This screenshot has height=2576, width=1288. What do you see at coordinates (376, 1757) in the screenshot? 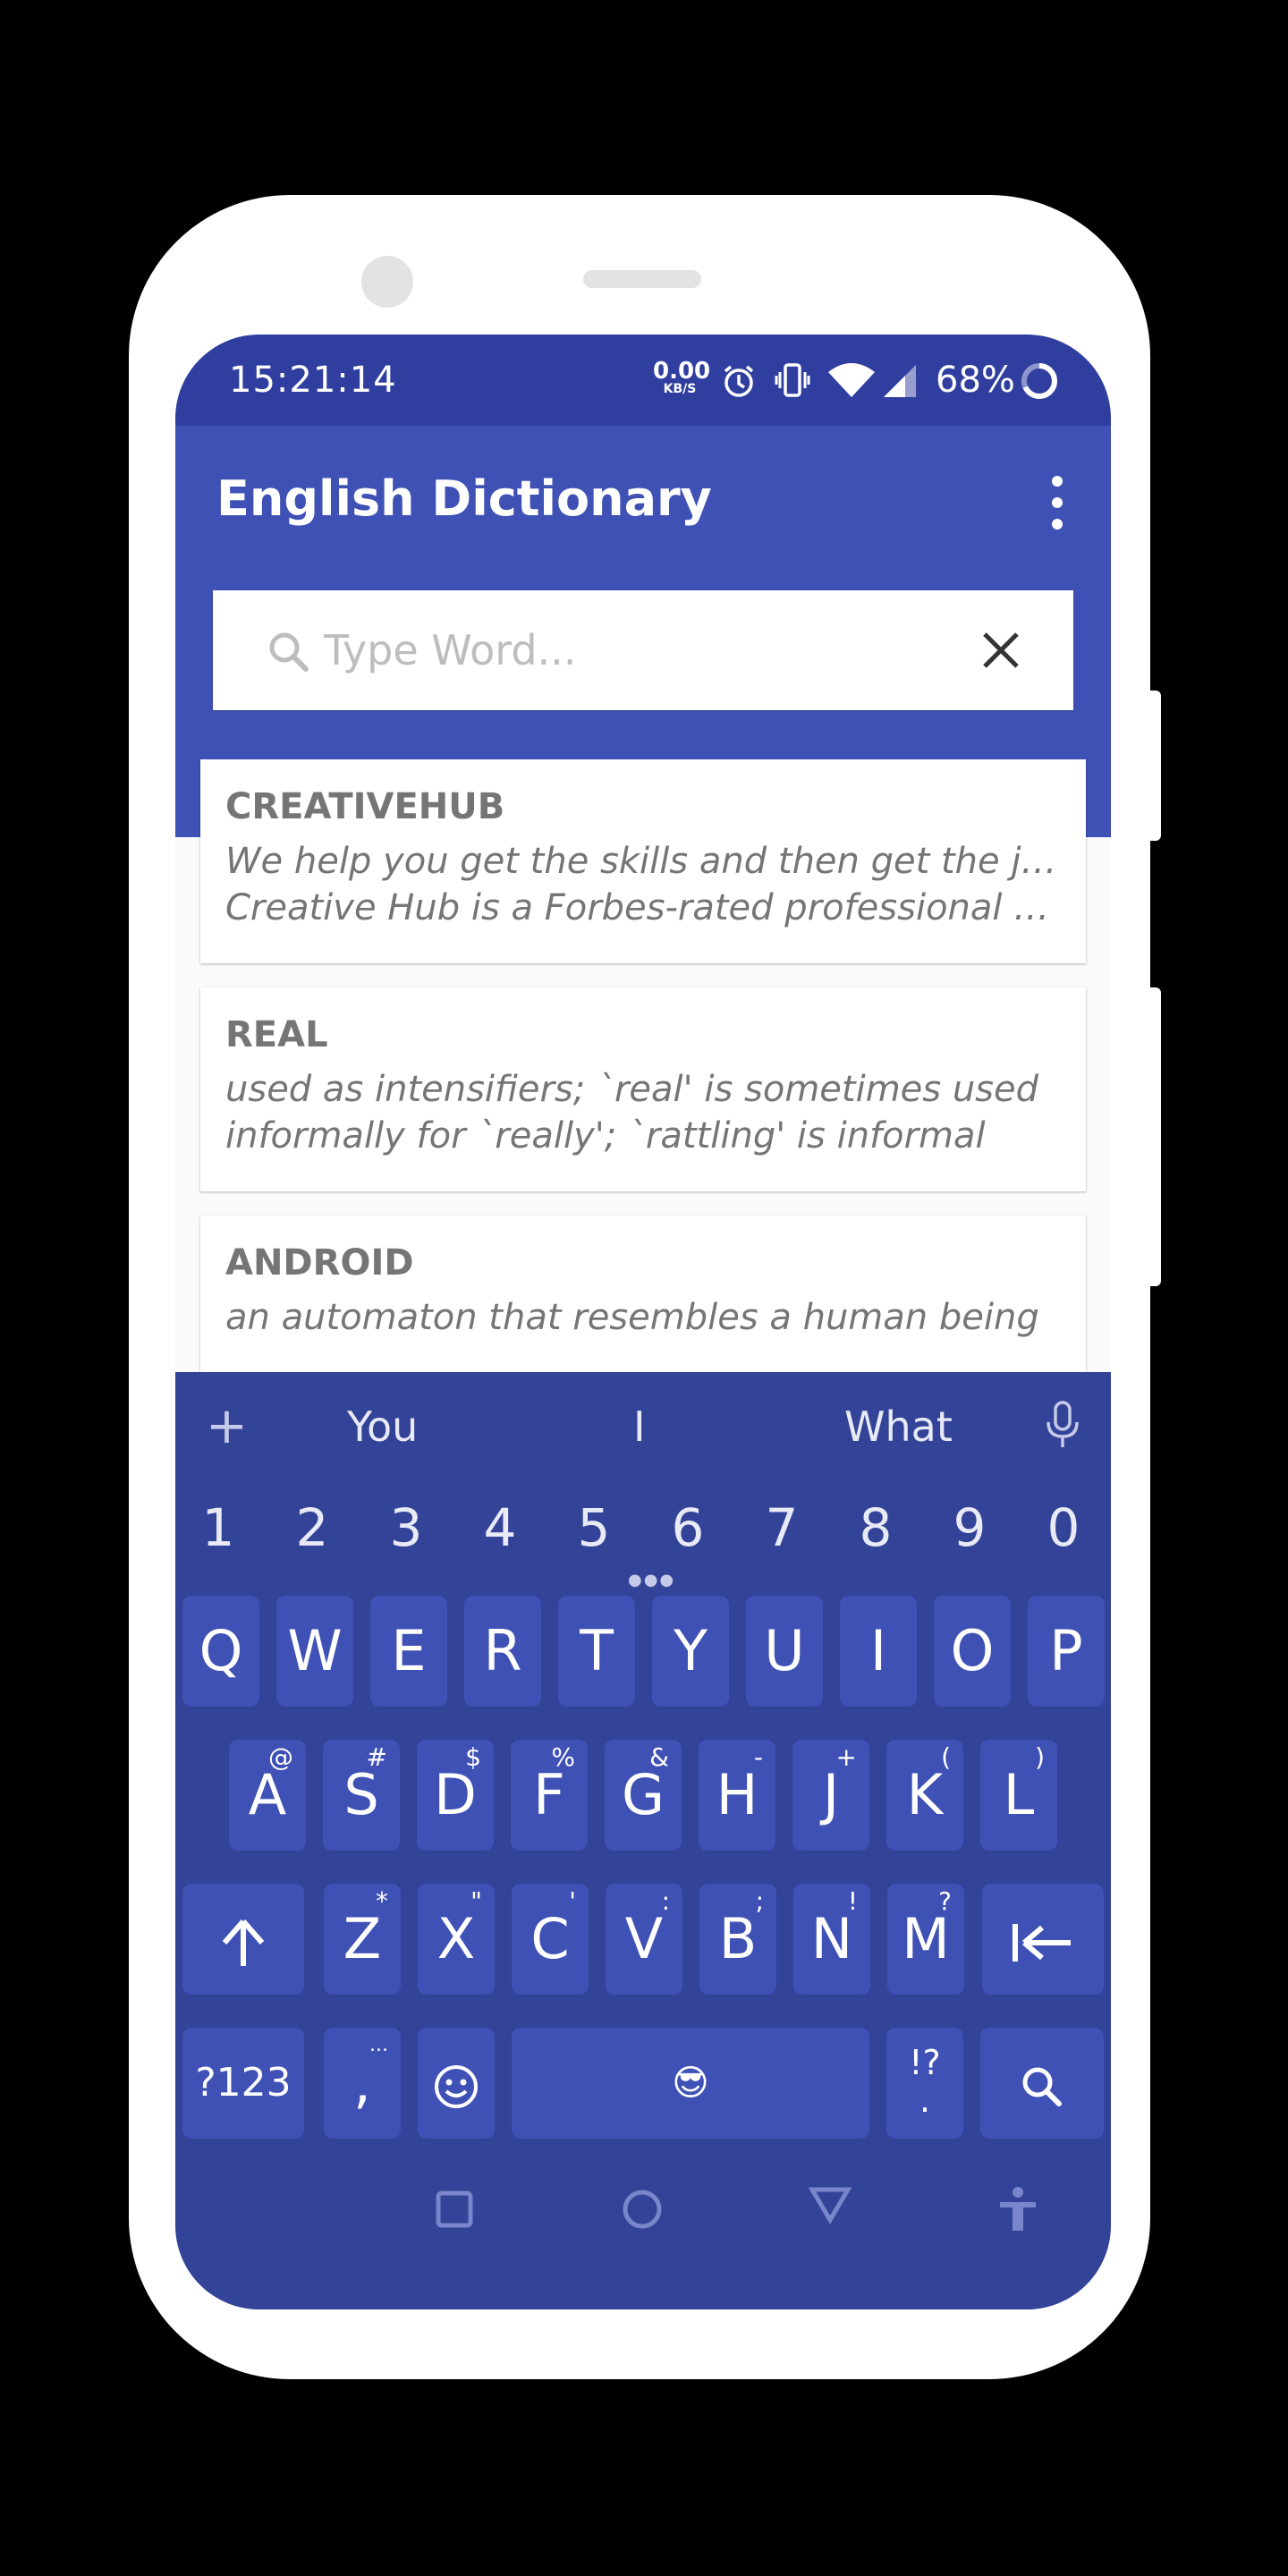
I see `key-alt-label: #` at bounding box center [376, 1757].